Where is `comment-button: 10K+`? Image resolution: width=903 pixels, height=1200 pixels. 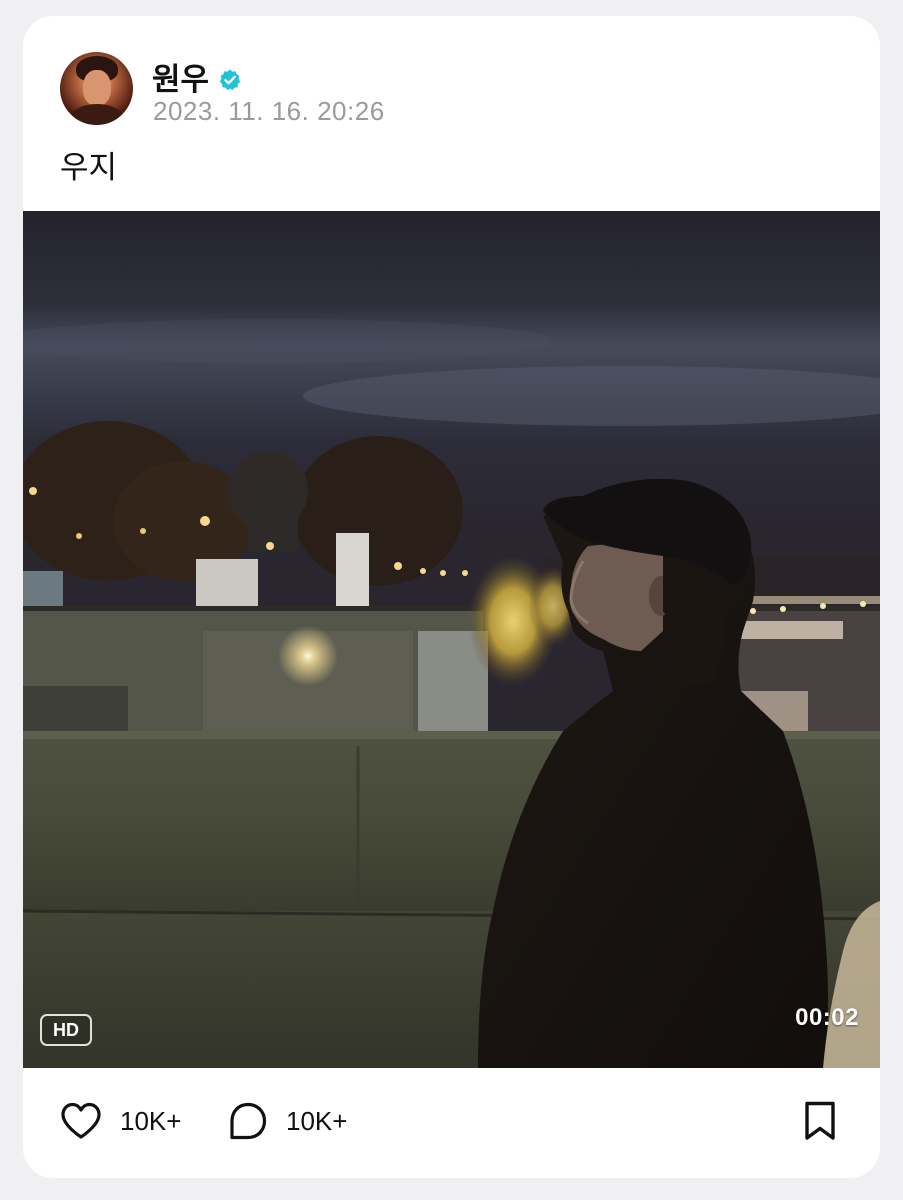 comment-button: 10K+ is located at coordinates (287, 1121).